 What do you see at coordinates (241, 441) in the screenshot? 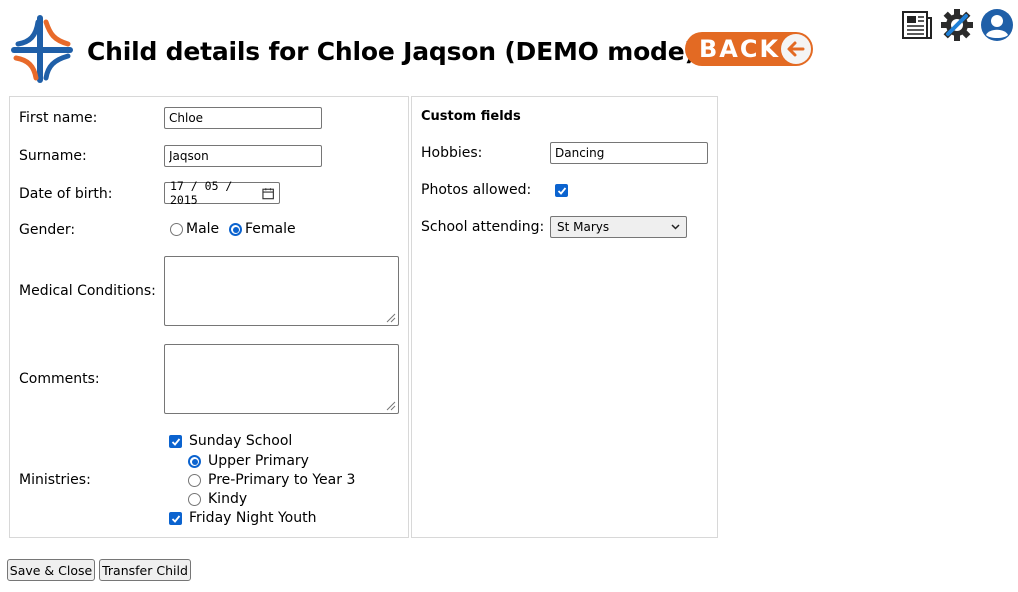
I see `sunday-school-label: Sunday School` at bounding box center [241, 441].